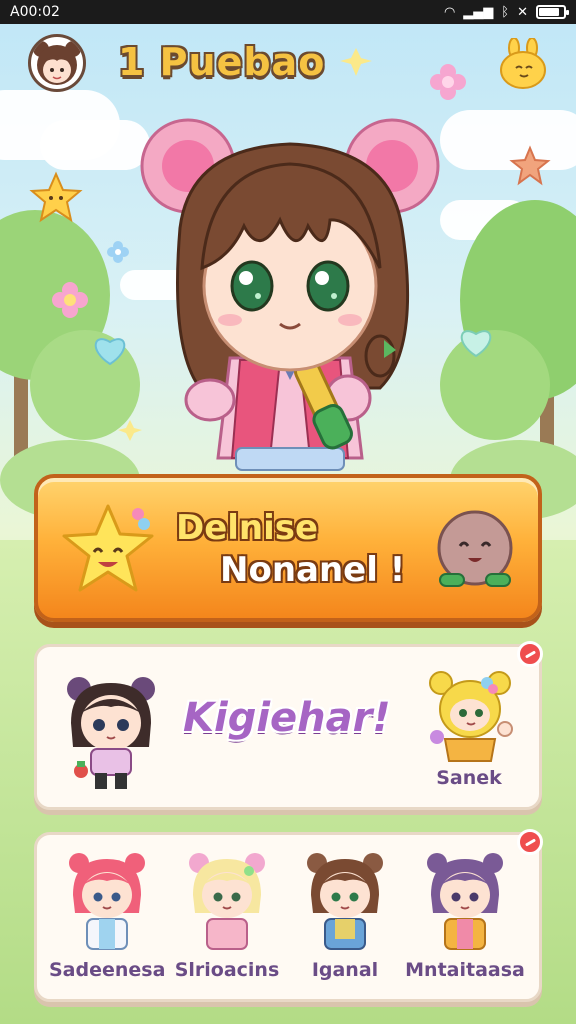 This screenshot has width=576, height=1024. I want to click on featured-character-card: Kigiehar! Sanek, so click(288, 725).